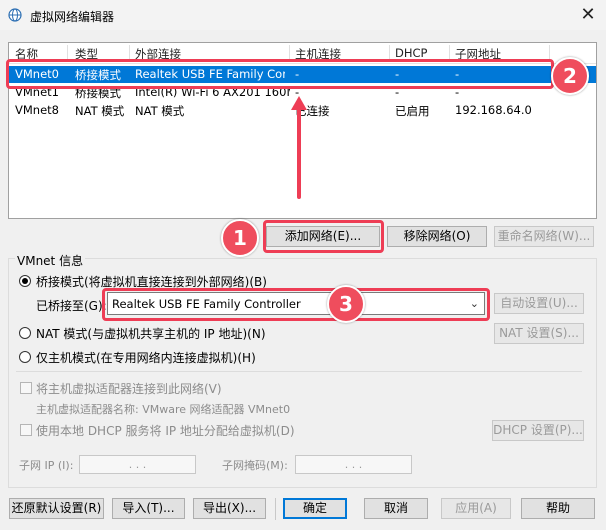  What do you see at coordinates (315, 508) in the screenshot?
I see `ok-button: 确定` at bounding box center [315, 508].